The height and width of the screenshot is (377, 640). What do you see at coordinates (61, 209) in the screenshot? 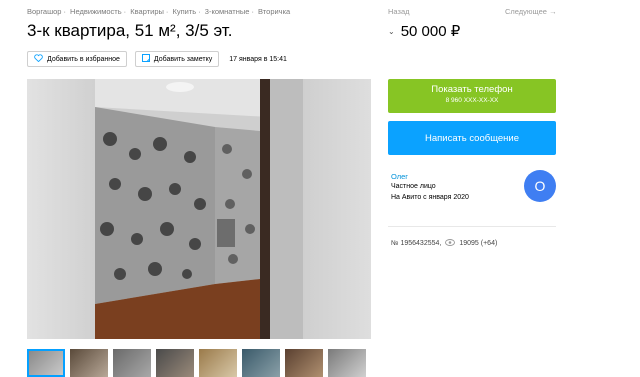
I see `gallery-prev-area` at bounding box center [61, 209].